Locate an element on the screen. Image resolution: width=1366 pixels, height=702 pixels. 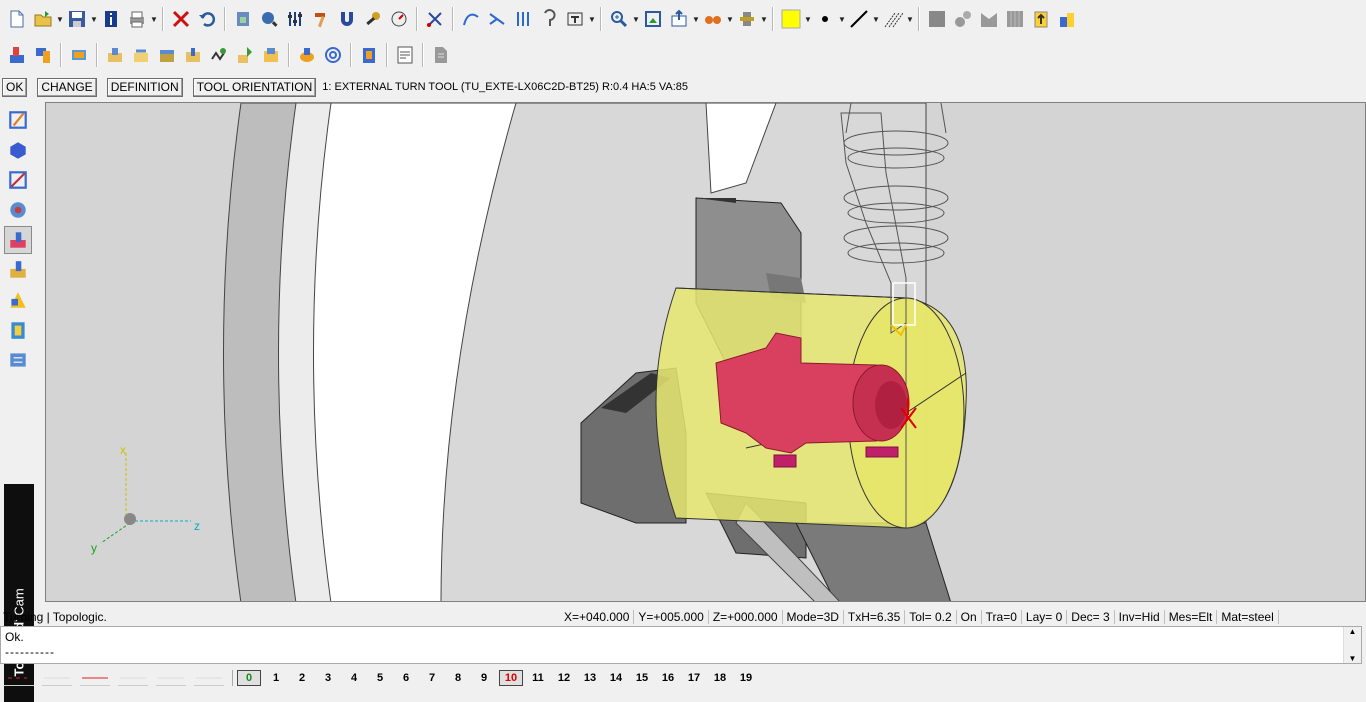
open-dropdown-icon: ▼ is located at coordinates (60, 19).